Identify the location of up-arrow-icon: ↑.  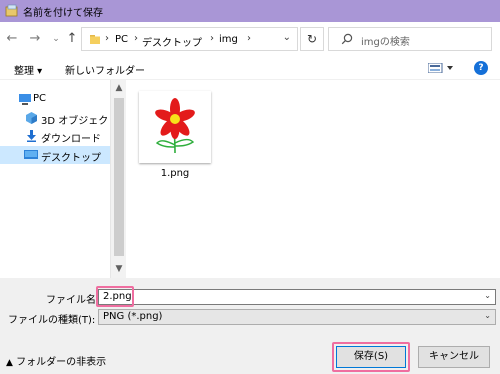
(72, 39).